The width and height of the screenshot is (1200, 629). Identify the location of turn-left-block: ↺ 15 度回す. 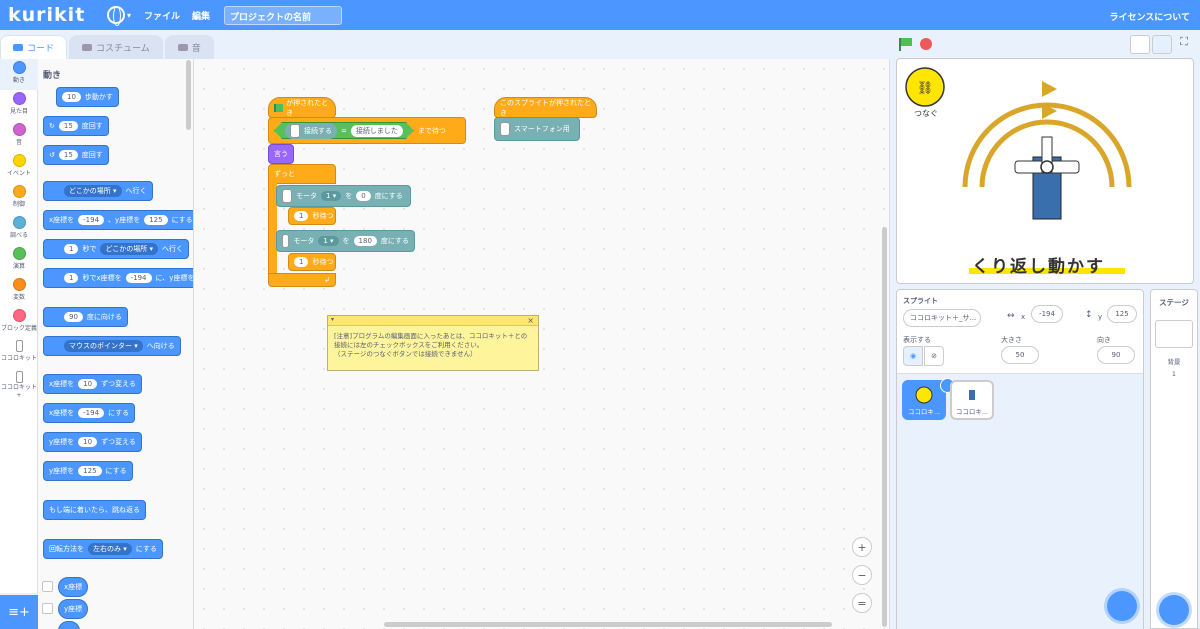
(76, 155).